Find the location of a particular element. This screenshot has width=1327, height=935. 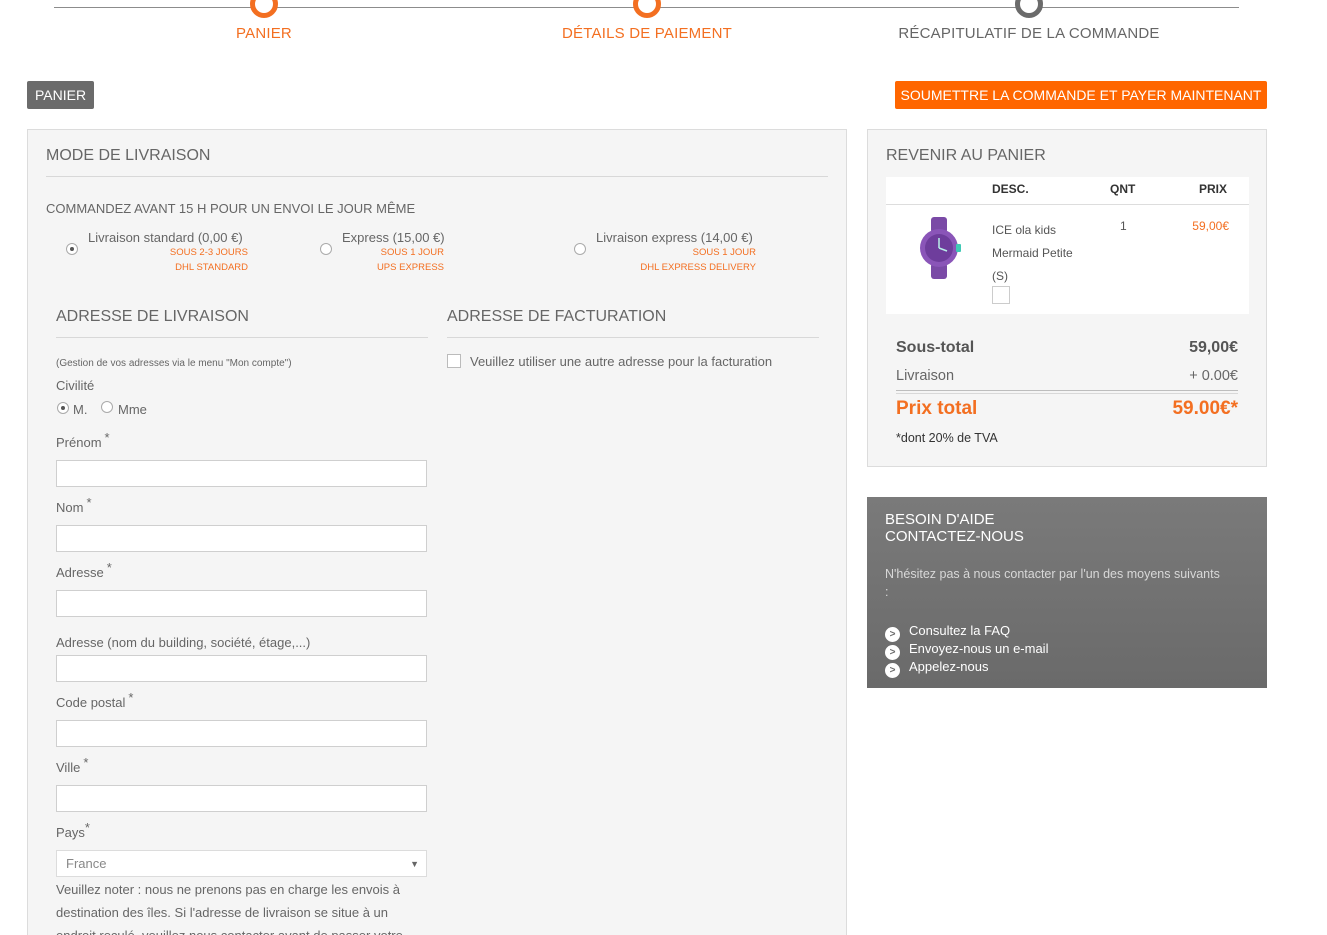

delivery-address-title: ADRESSE DE LIVRAISON is located at coordinates (152, 316).